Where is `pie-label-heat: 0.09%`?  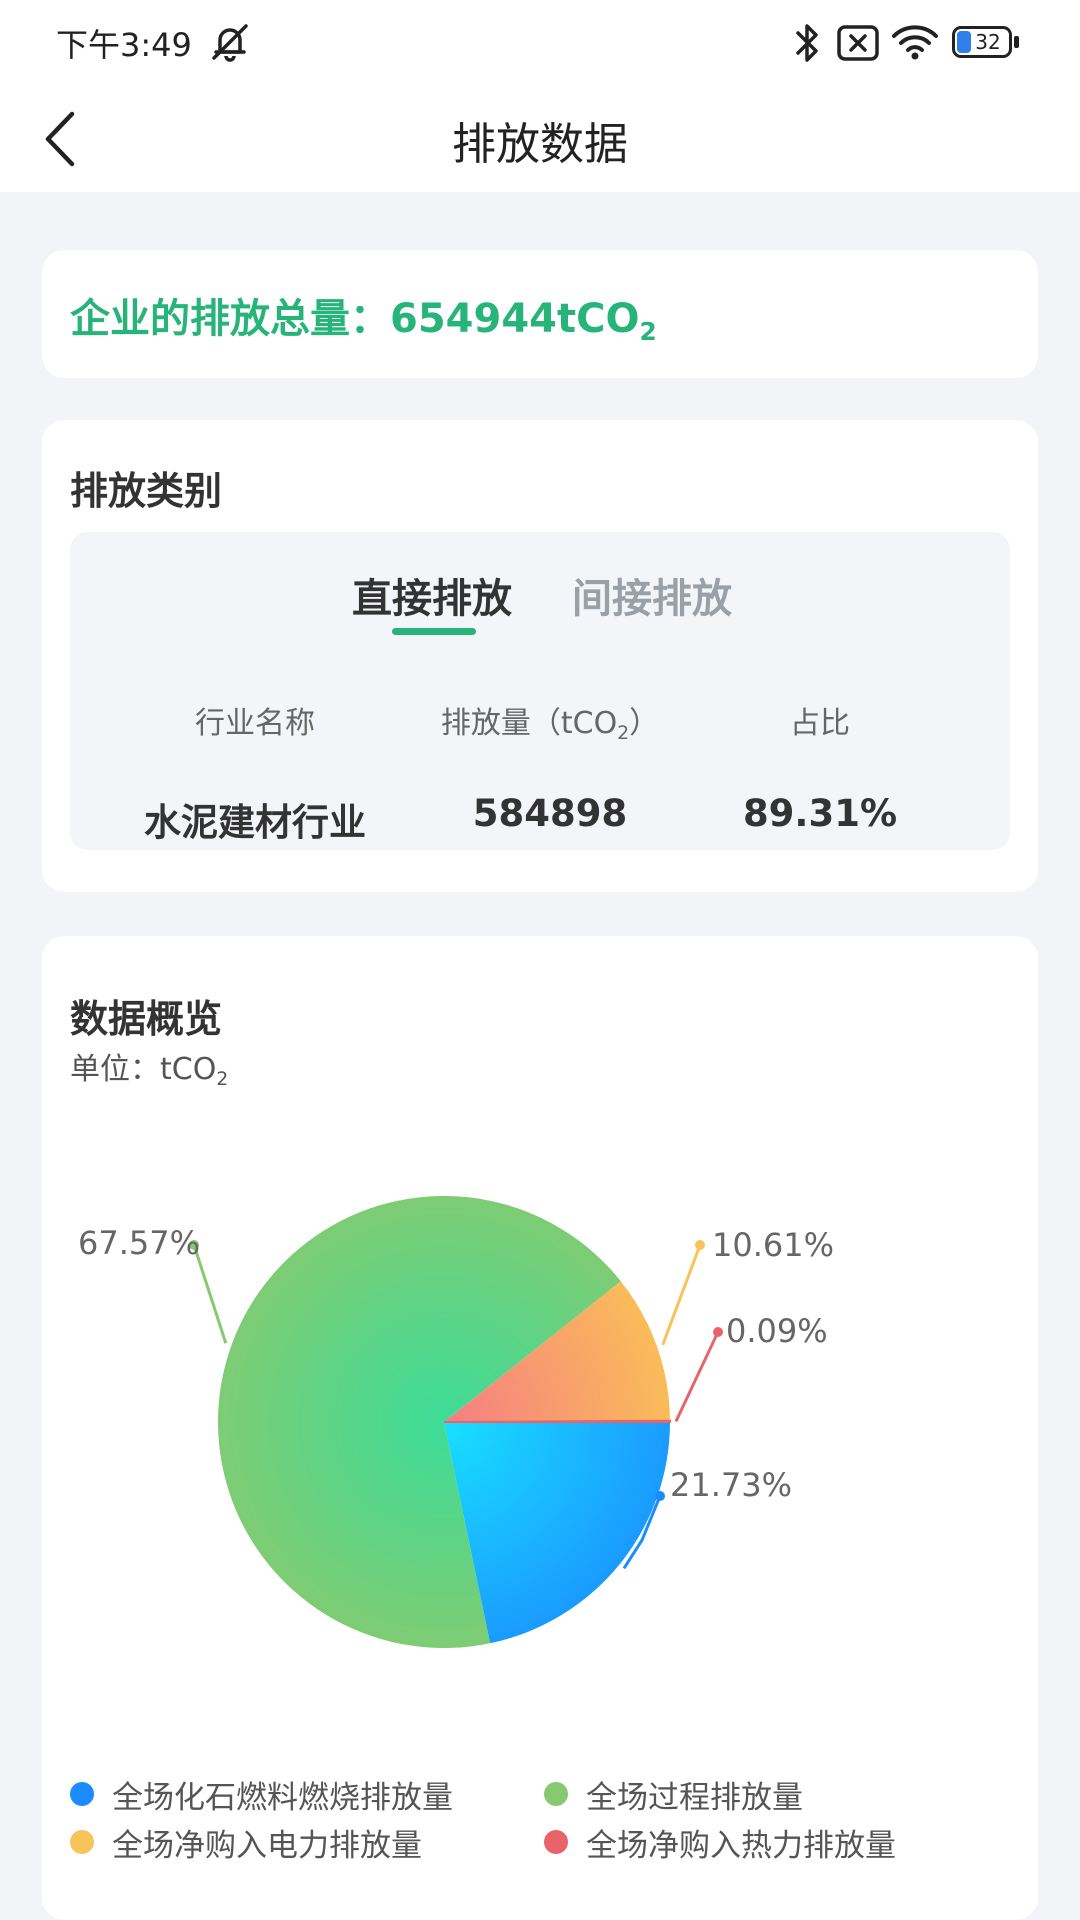
pie-label-heat: 0.09% is located at coordinates (777, 1331).